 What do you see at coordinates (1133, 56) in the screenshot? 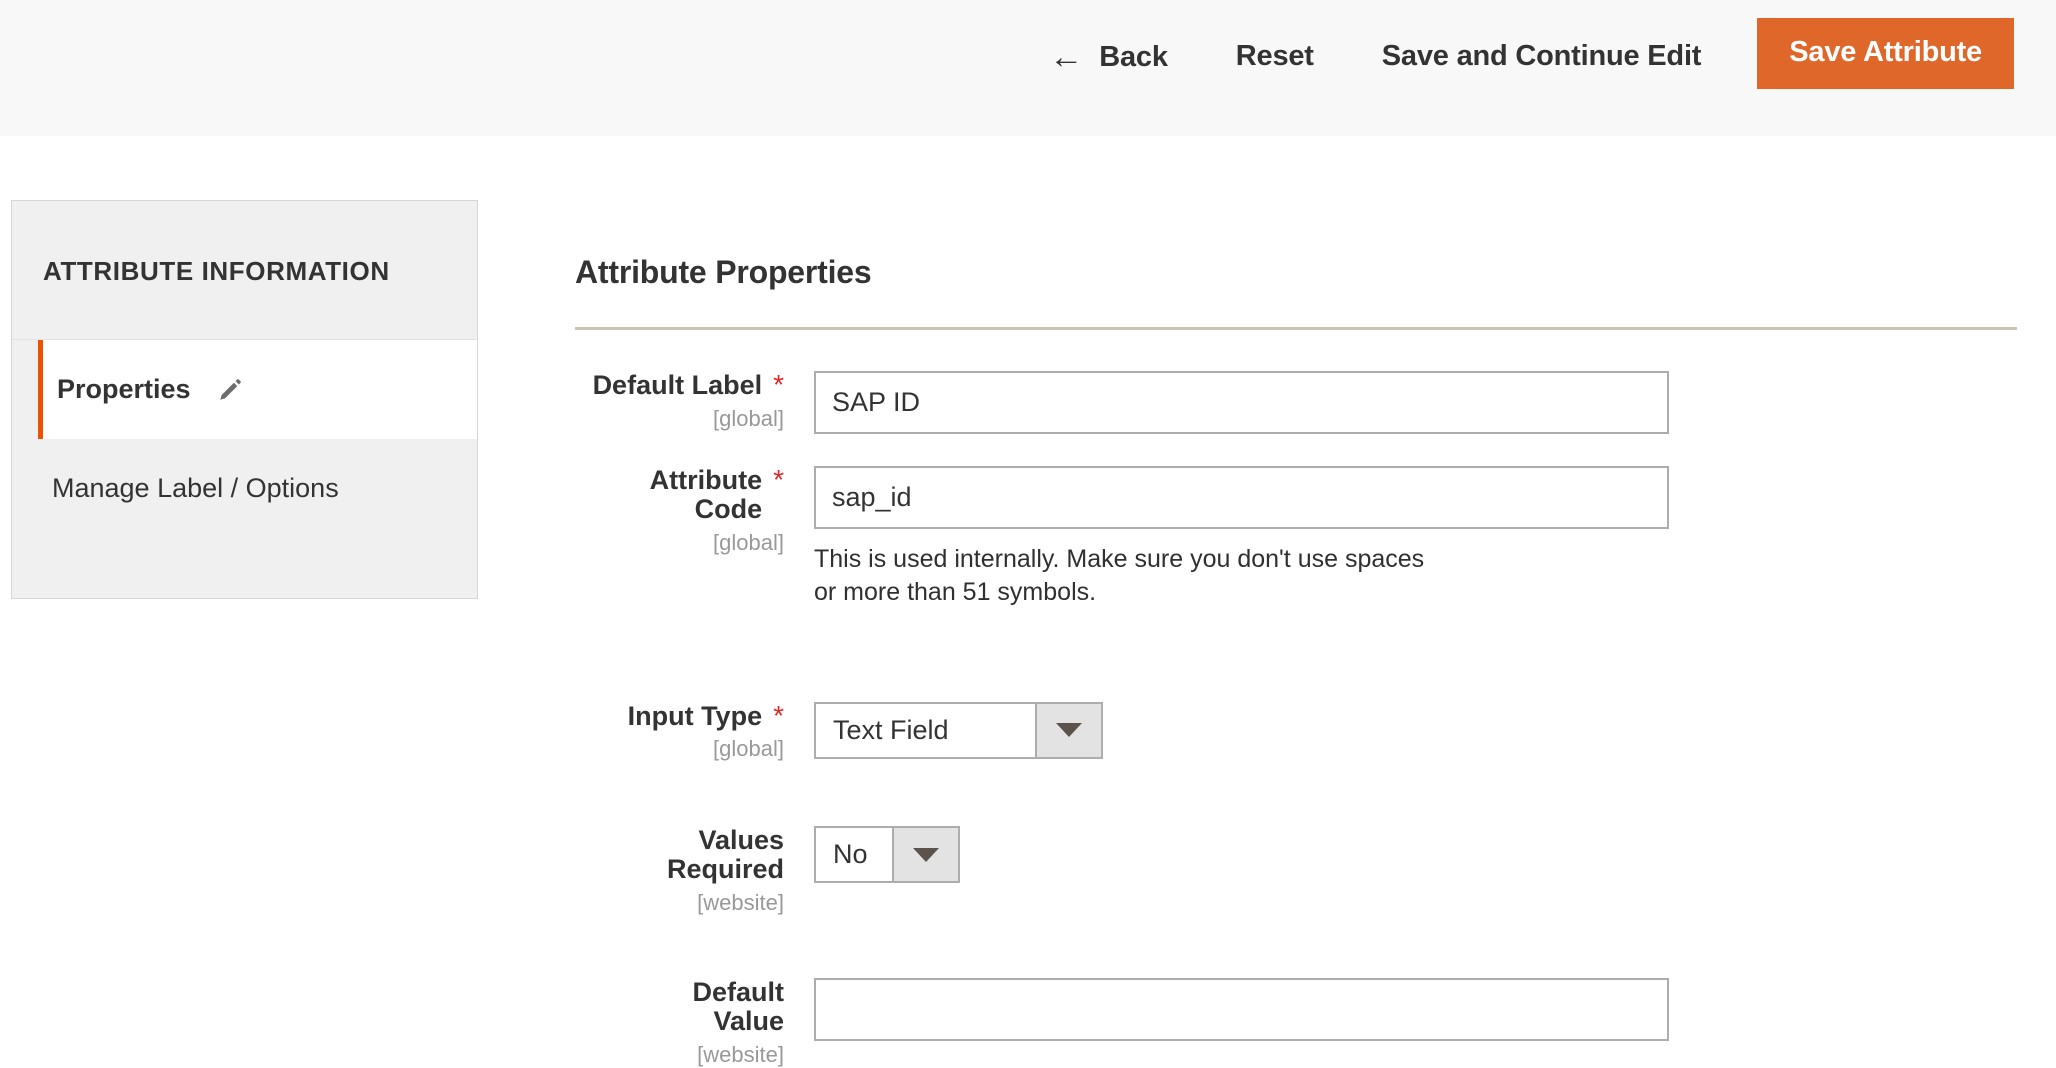
I see `back-button-label: Back` at bounding box center [1133, 56].